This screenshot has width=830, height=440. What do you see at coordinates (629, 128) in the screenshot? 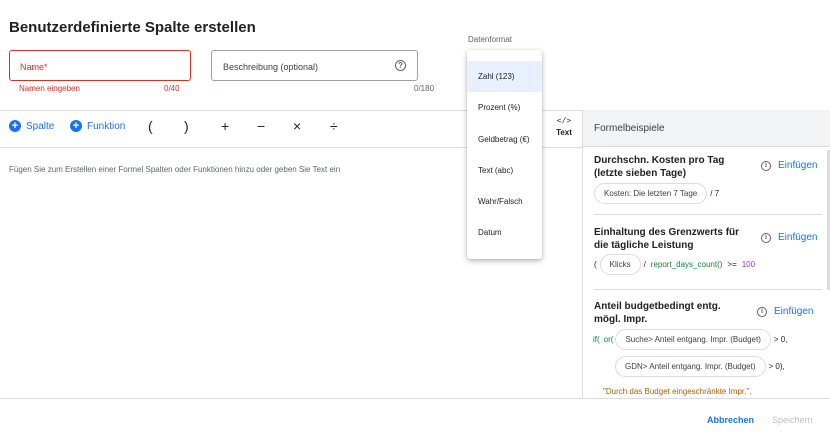
I see `examples-header-title: Formelbeispiele` at bounding box center [629, 128].